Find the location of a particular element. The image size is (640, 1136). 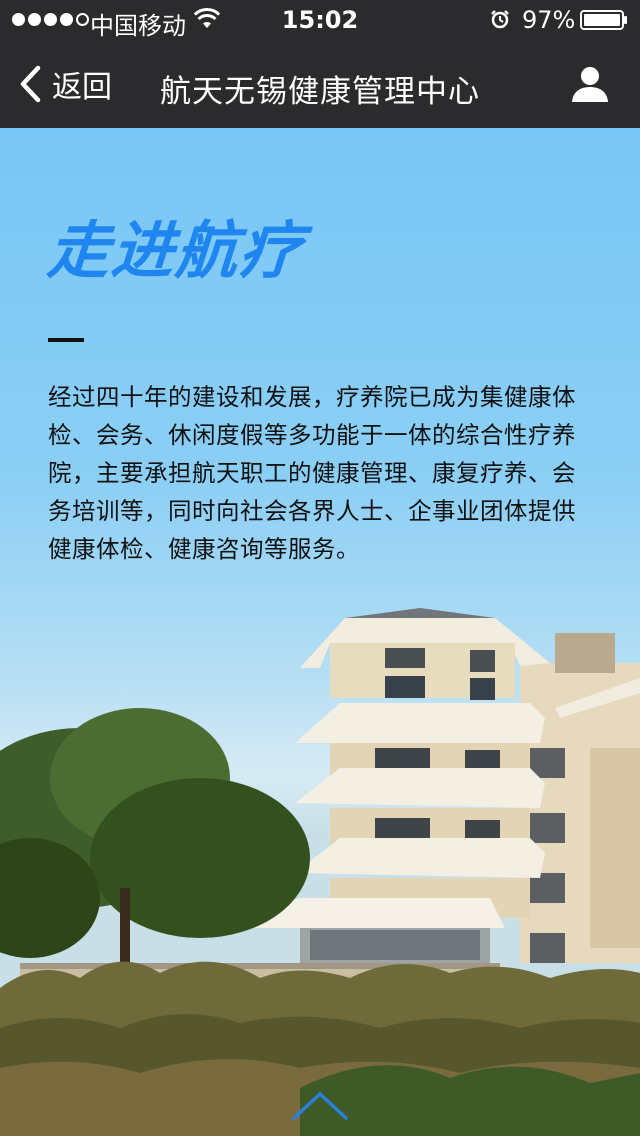

back-button: 返回 is located at coordinates (65, 84).